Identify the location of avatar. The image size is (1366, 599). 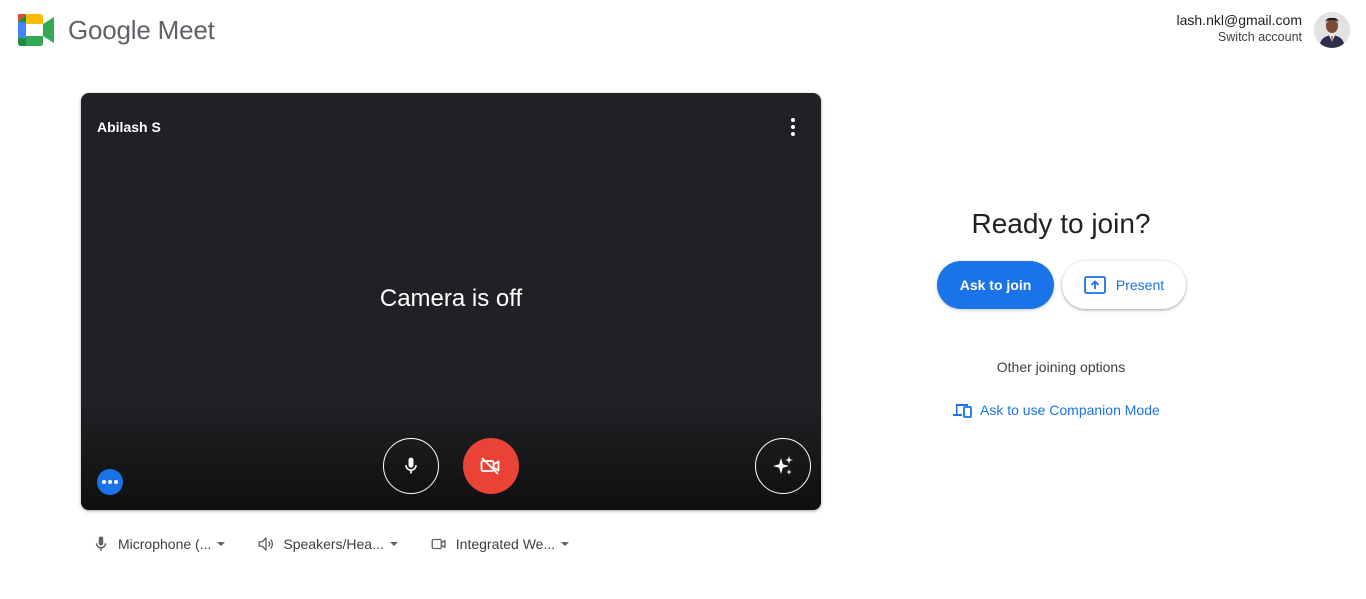
(1332, 30).